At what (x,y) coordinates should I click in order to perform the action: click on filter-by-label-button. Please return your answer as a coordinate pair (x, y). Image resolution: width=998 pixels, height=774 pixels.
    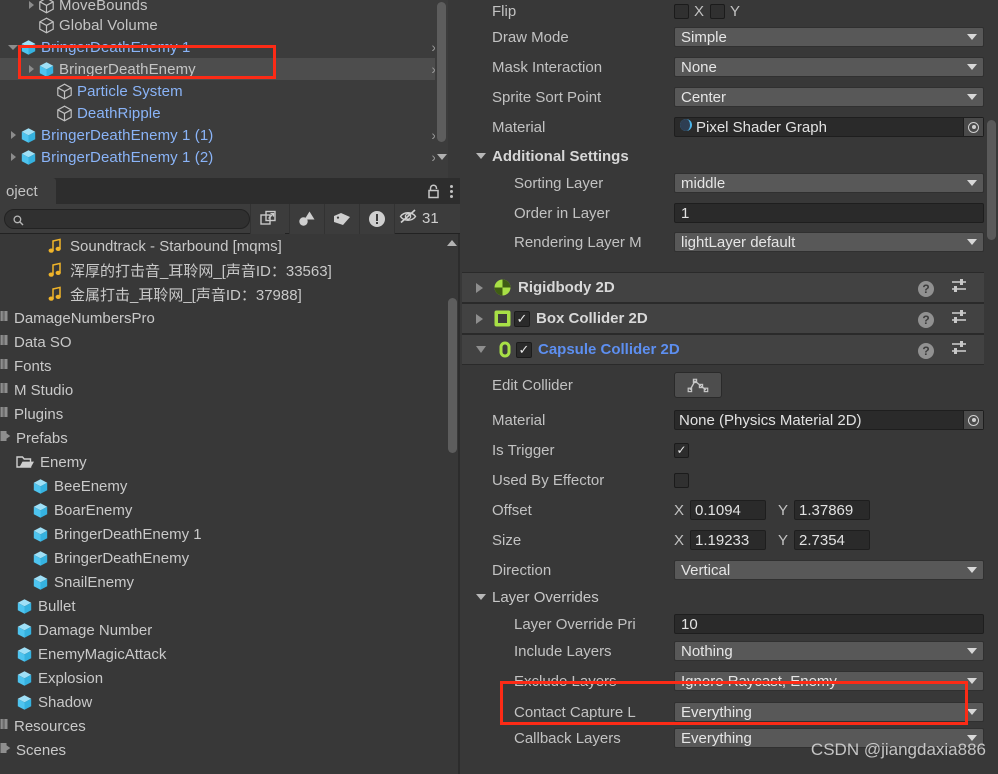
    Looking at the image, I should click on (341, 218).